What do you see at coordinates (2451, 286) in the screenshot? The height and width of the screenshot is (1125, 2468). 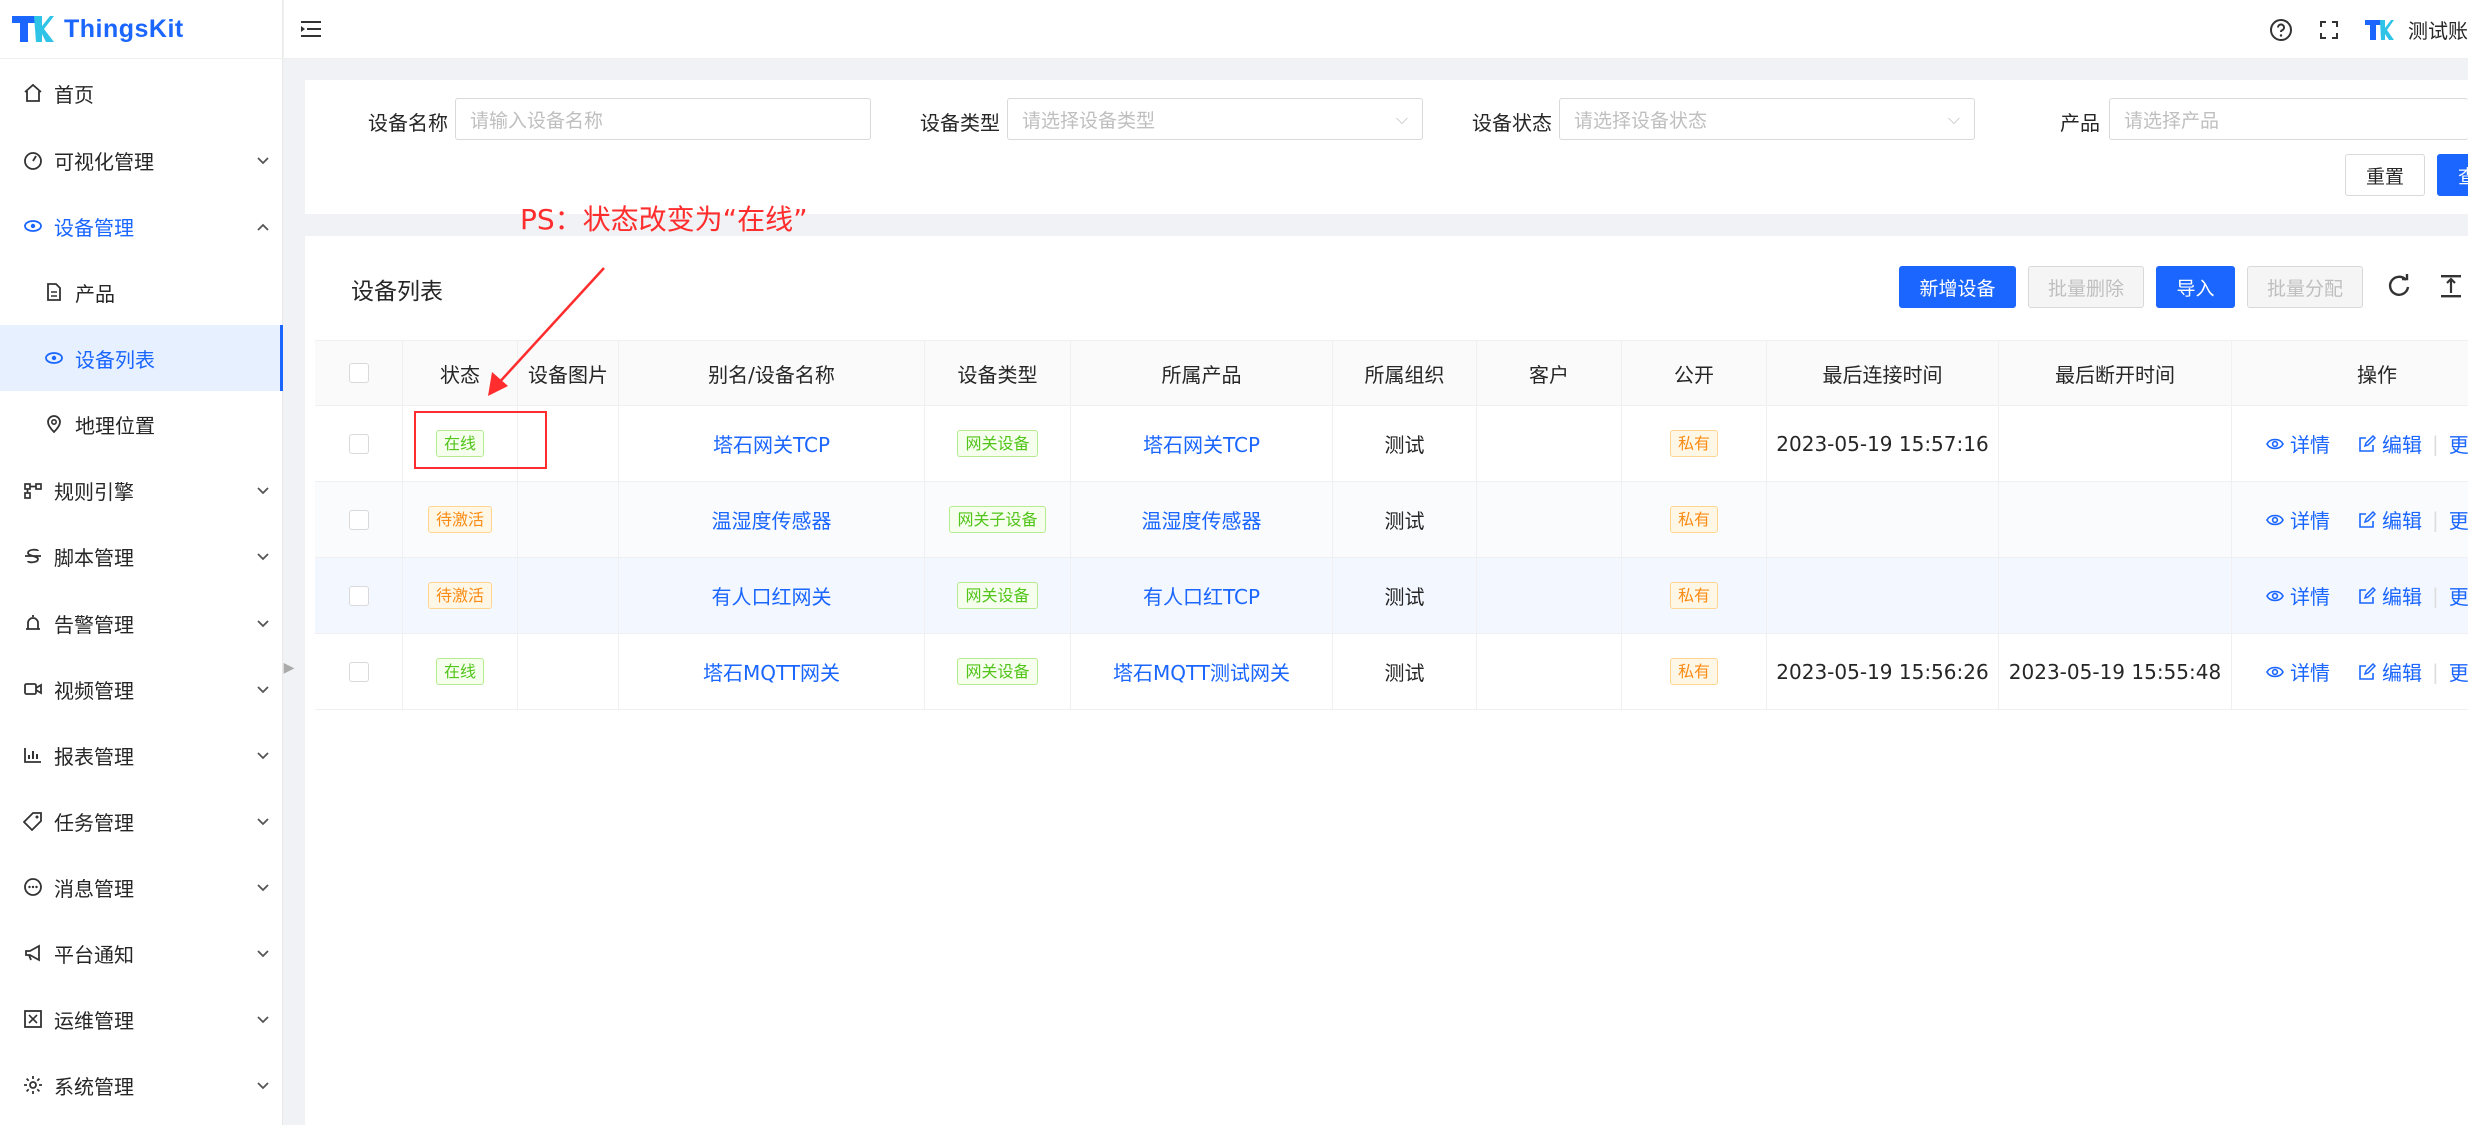 I see `column-height-icon` at bounding box center [2451, 286].